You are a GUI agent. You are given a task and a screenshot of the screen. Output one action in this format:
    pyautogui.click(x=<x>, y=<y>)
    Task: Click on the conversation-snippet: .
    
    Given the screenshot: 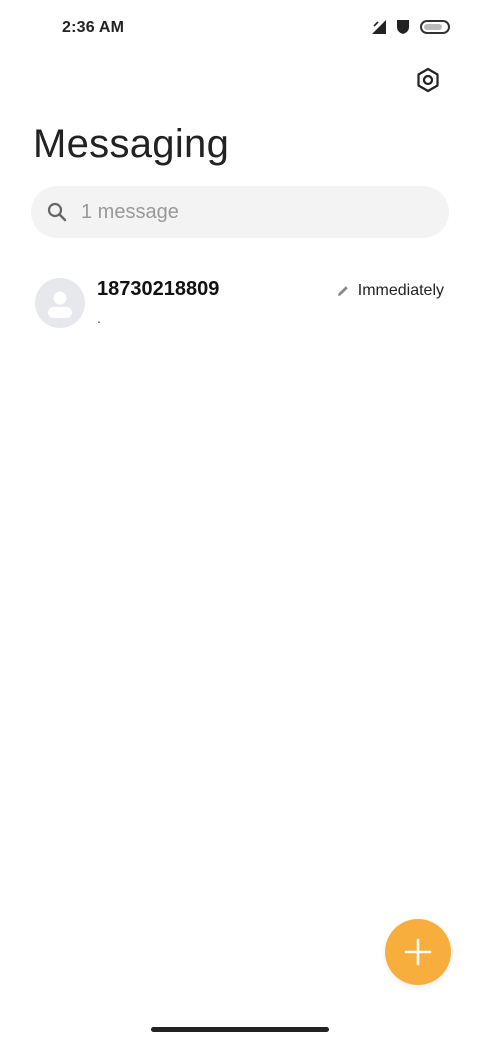 What is the action you would take?
    pyautogui.click(x=99, y=318)
    